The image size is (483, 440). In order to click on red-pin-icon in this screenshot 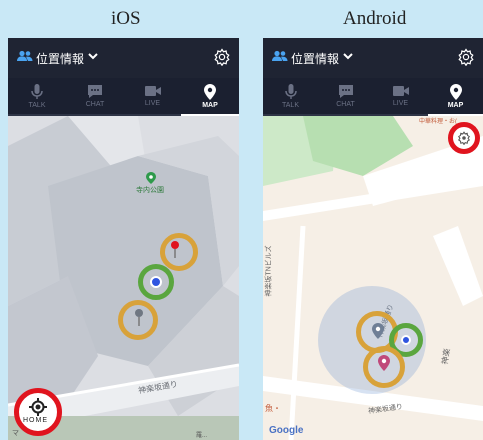, I will do `click(175, 249)`.